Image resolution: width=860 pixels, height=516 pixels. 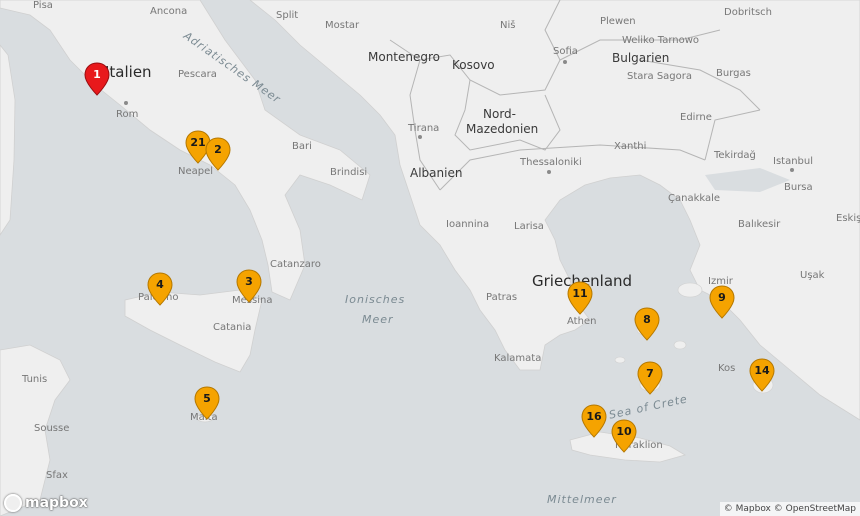 I want to click on map-marker-7: 7, so click(x=650, y=378).